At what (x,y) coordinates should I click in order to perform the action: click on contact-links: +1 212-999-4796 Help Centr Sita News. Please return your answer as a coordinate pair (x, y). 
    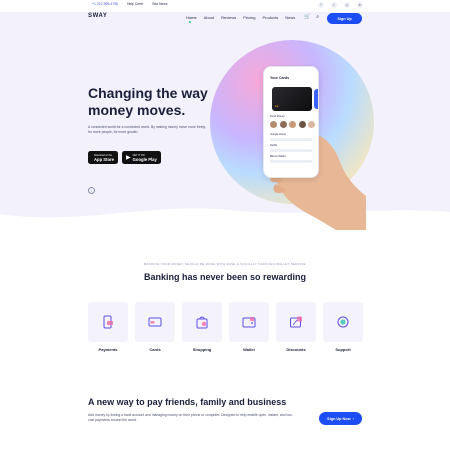
    Looking at the image, I should click on (129, 4).